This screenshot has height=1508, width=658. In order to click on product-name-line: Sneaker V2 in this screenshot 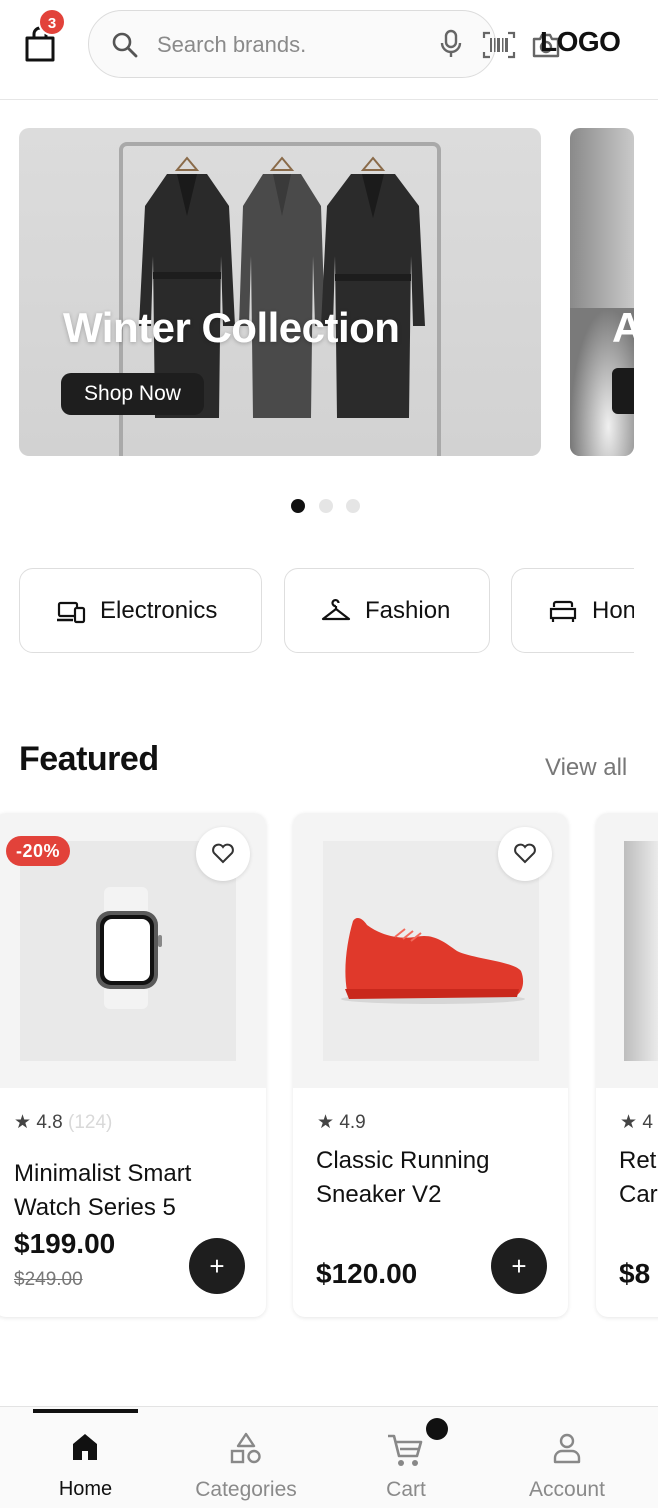, I will do `click(379, 1194)`.